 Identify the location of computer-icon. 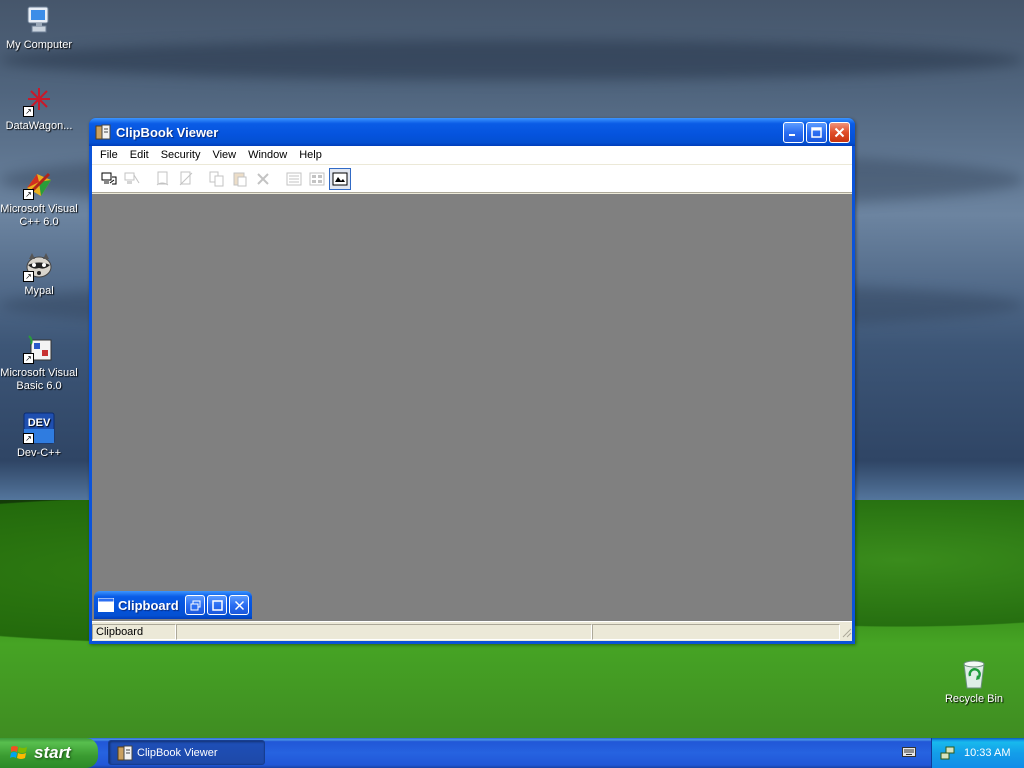
(39, 20).